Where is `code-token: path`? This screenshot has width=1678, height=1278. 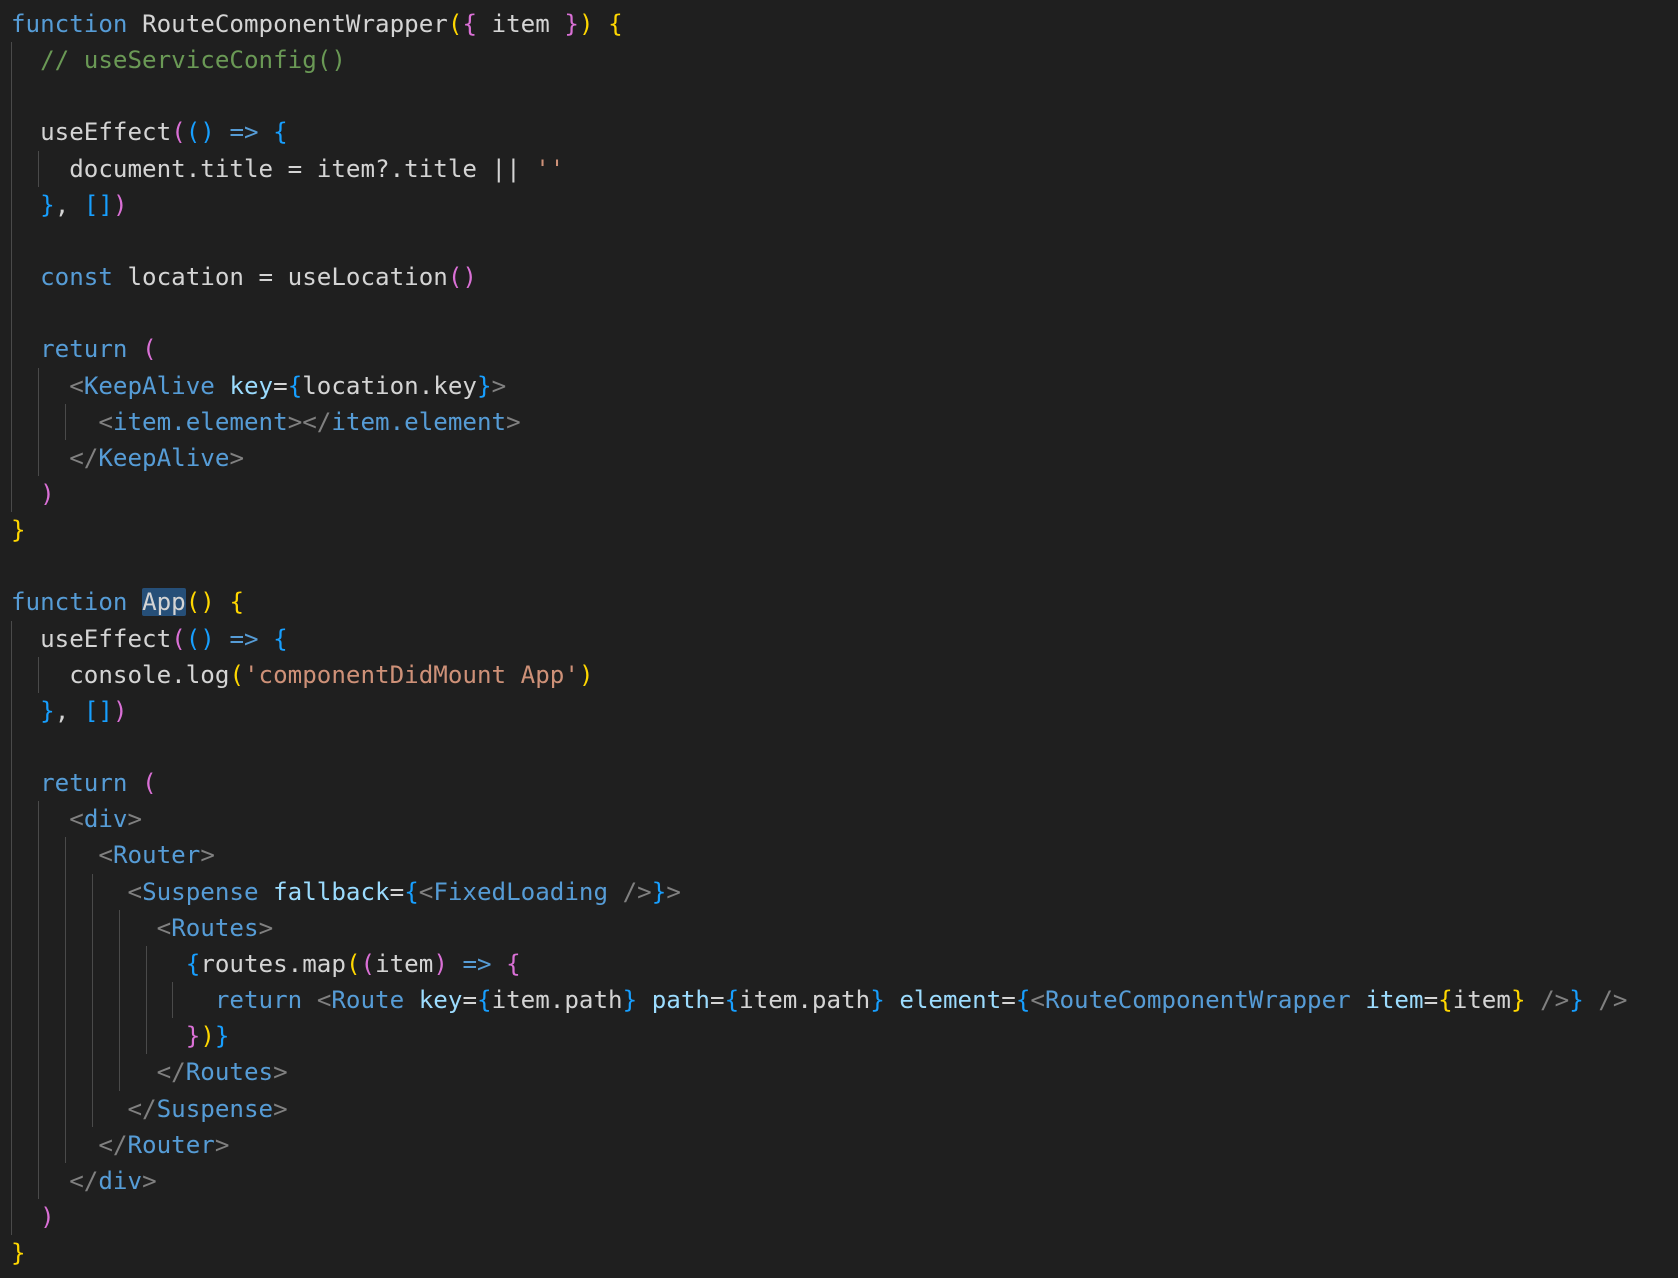 code-token: path is located at coordinates (680, 1000).